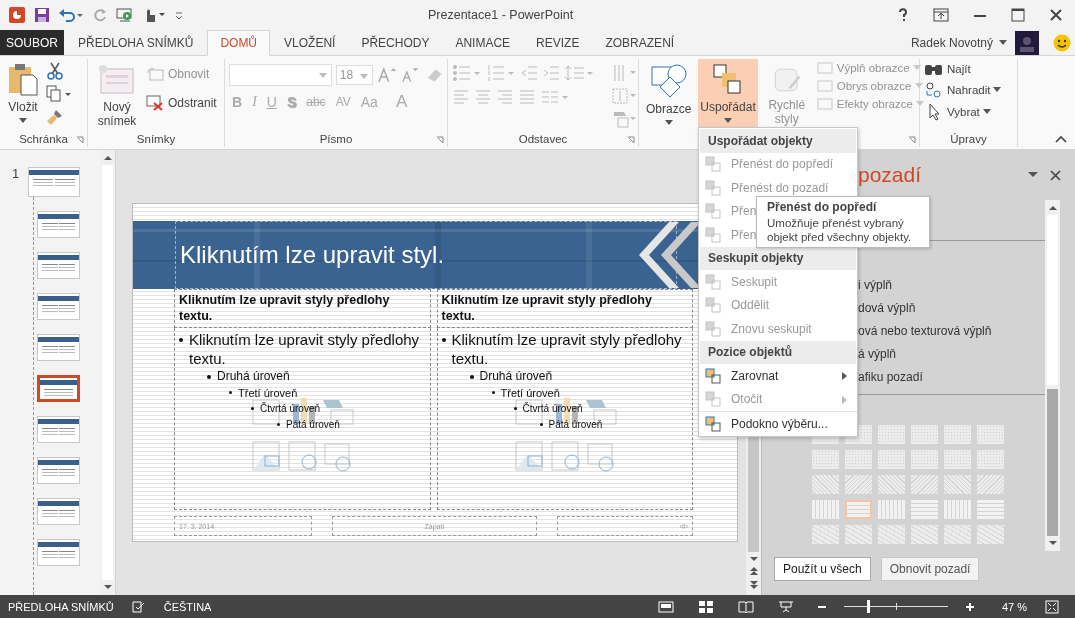 The image size is (1075, 618). Describe the element at coordinates (61, 606) in the screenshot. I see `view-label: PŘEDLOHA SNÍMKŮ` at that location.